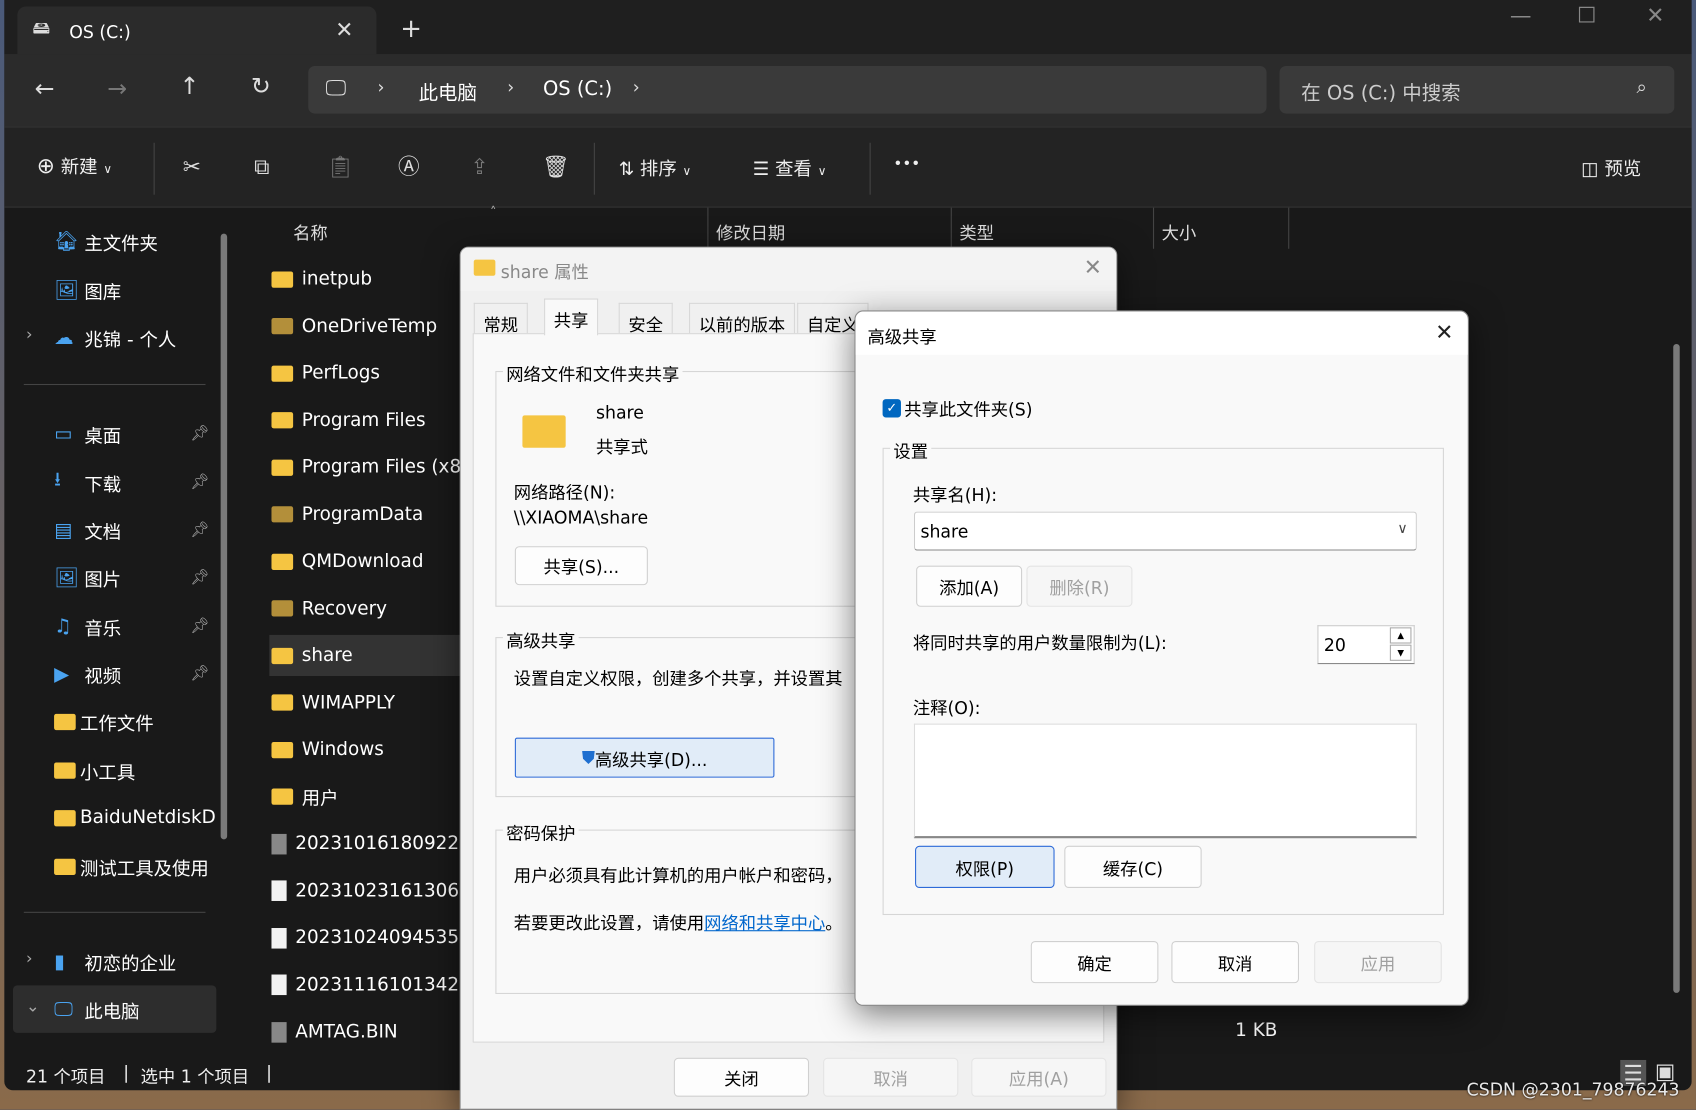 The image size is (1696, 1110). I want to click on sidebar-item: ▤ 文档, so click(87, 530).